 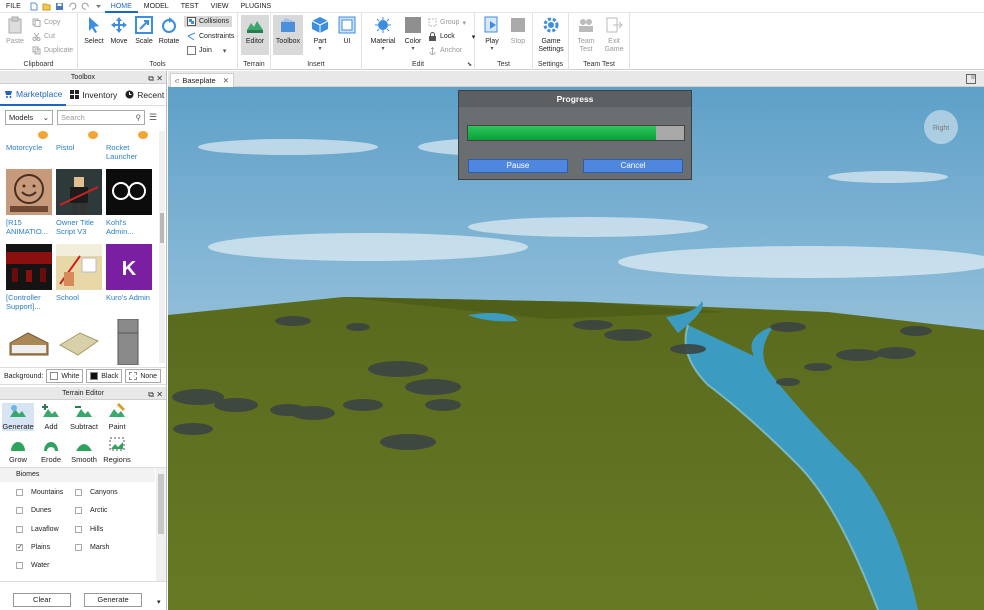 I want to click on material-button: Material ▾, so click(x=383, y=34).